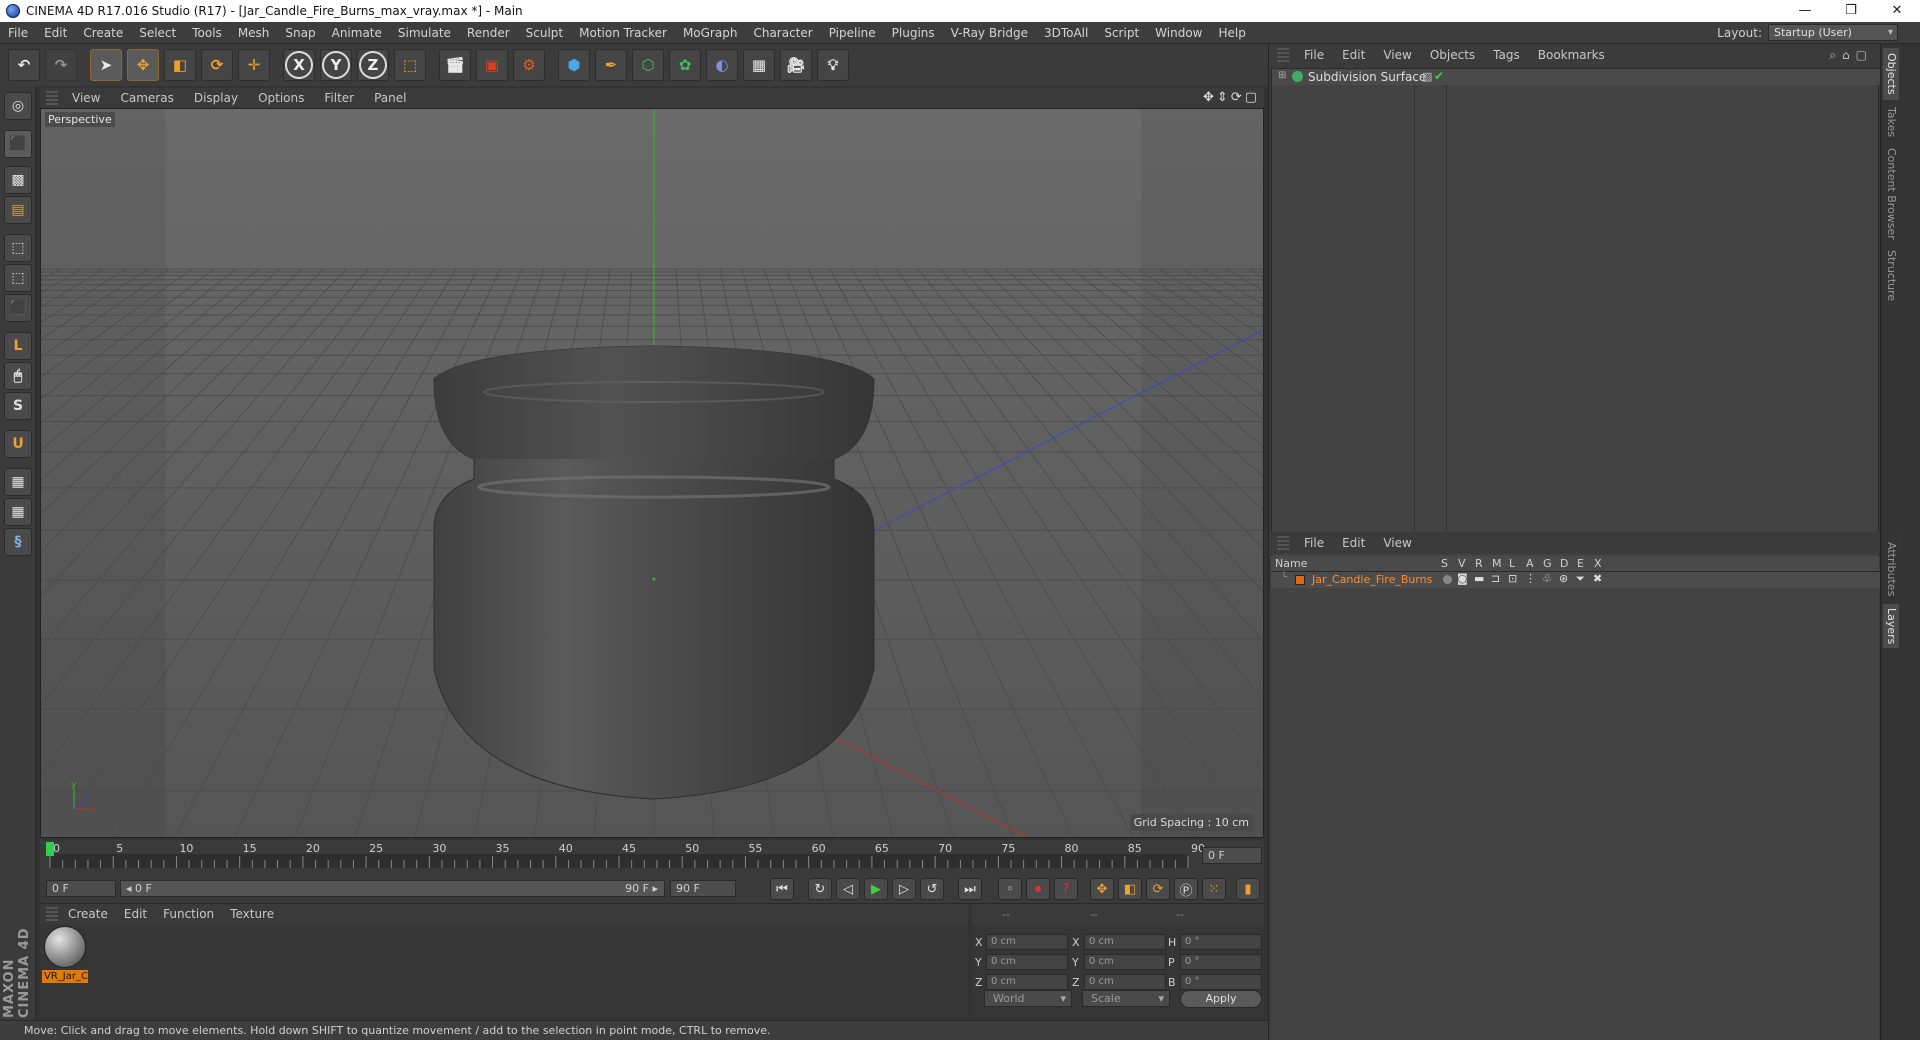  What do you see at coordinates (1427, 76) in the screenshot?
I see `edit-visibility-icon: ▨` at bounding box center [1427, 76].